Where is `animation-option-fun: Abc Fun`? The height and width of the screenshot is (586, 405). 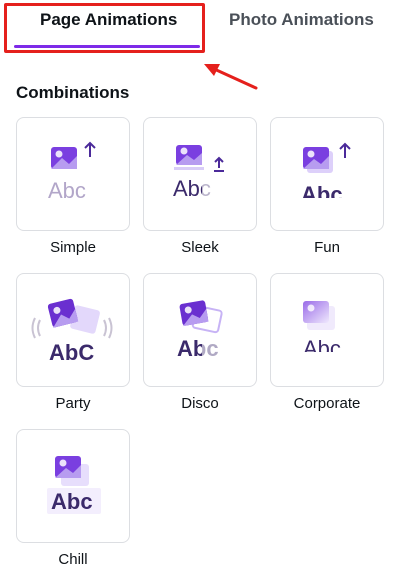
animation-option-fun: Abc Fun is located at coordinates (327, 192).